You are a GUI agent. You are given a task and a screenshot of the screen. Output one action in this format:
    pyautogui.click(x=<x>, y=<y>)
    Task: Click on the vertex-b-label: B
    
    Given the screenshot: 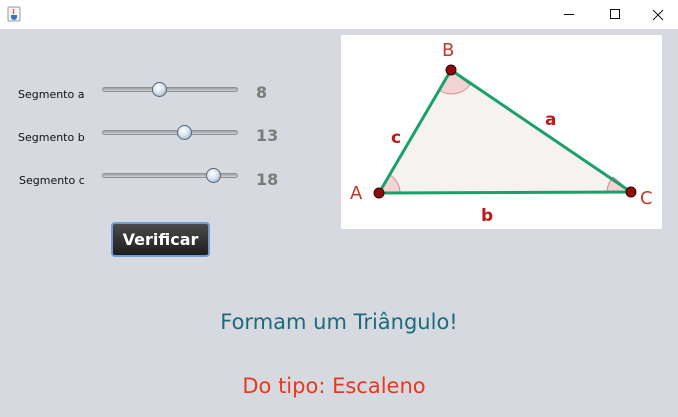 What is the action you would take?
    pyautogui.click(x=448, y=50)
    